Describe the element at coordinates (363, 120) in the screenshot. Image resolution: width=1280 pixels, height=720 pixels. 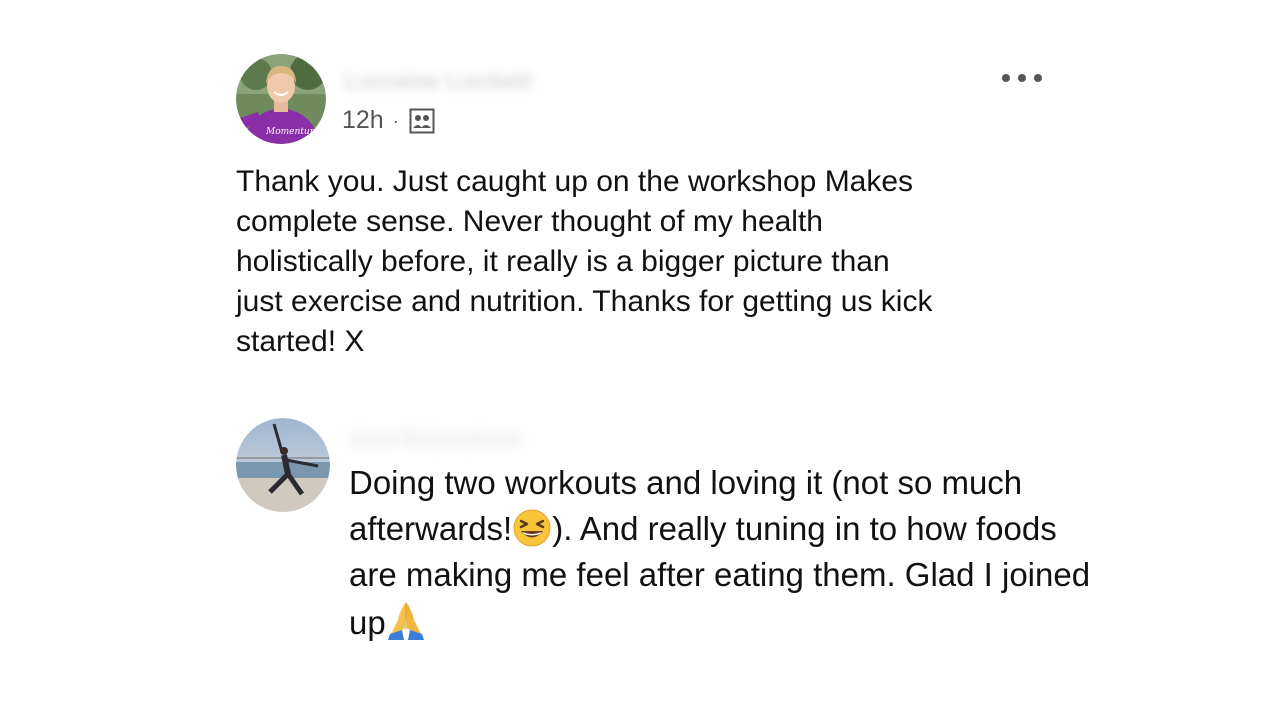
I see `post-timestamp: 12h` at that location.